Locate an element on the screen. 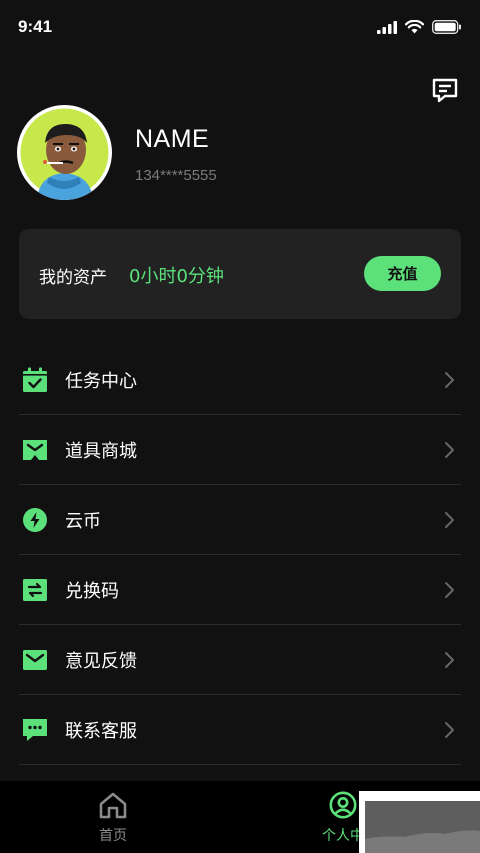 The height and width of the screenshot is (853, 480). profile-name: NAME is located at coordinates (172, 139).